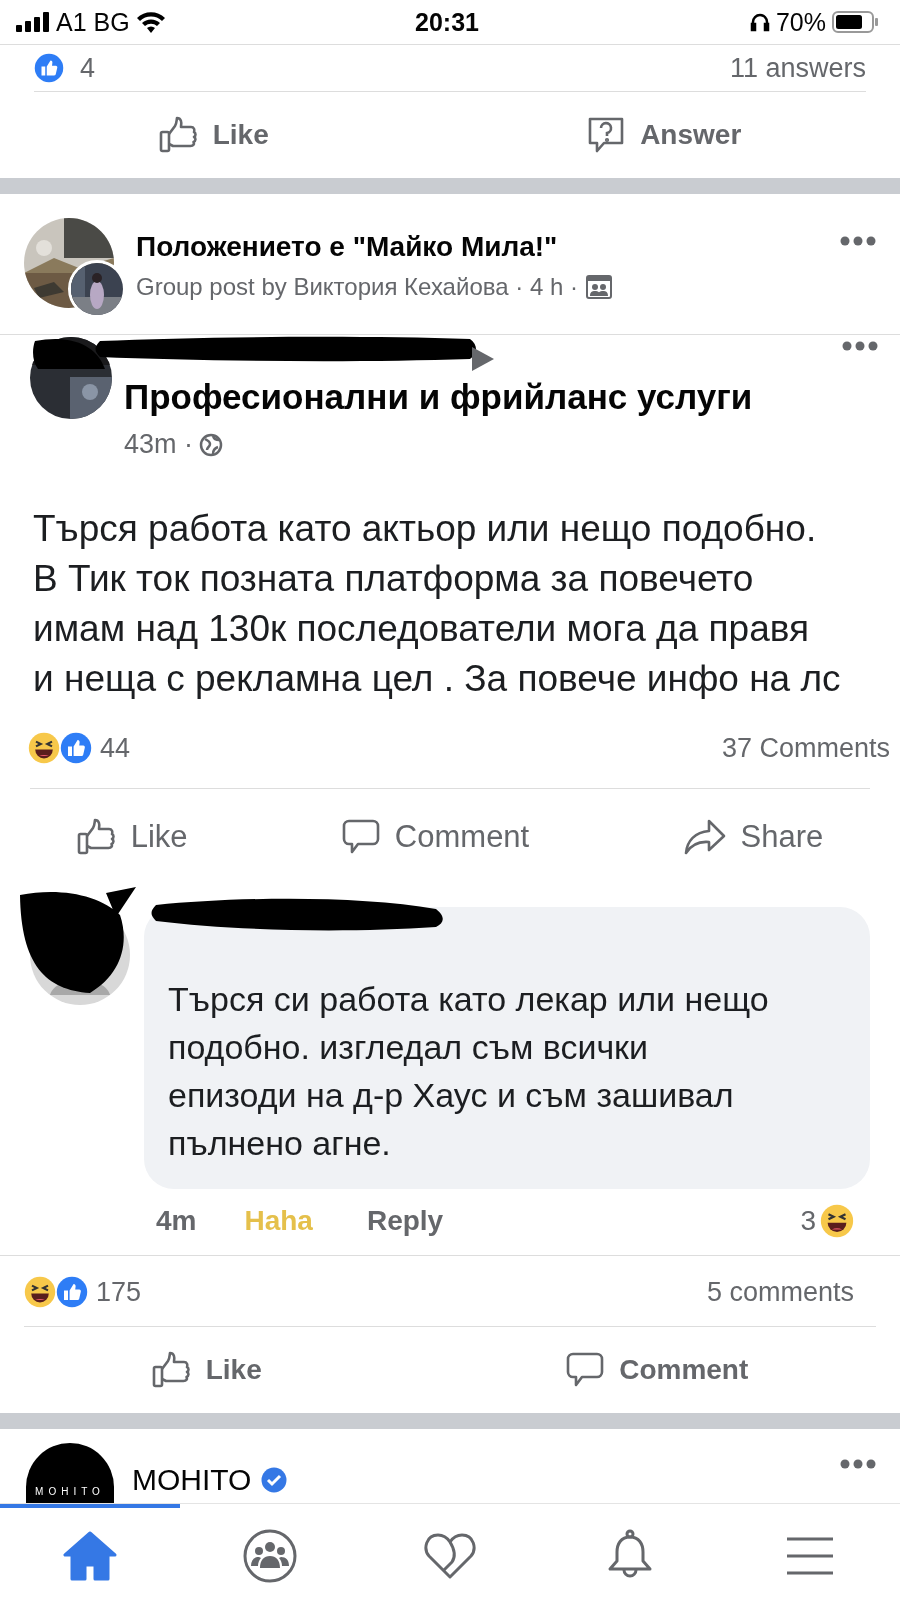 The width and height of the screenshot is (900, 1600). I want to click on page-name: MOHITO, so click(192, 1480).